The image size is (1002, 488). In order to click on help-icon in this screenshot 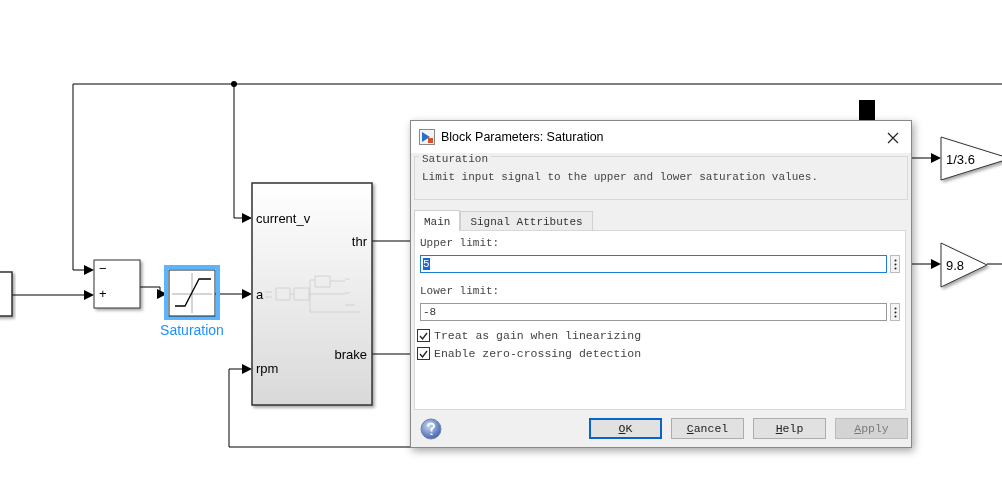, I will do `click(431, 428)`.